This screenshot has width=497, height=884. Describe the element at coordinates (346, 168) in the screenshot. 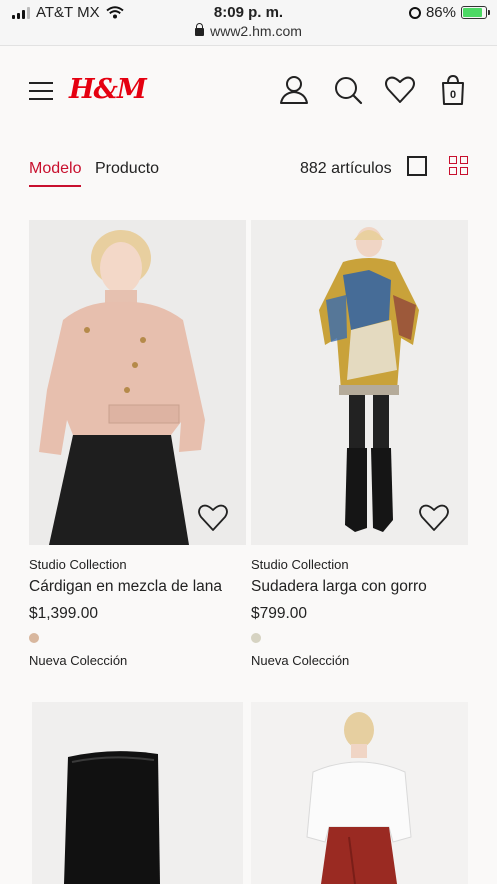

I see `item-count: 882 artículos` at that location.